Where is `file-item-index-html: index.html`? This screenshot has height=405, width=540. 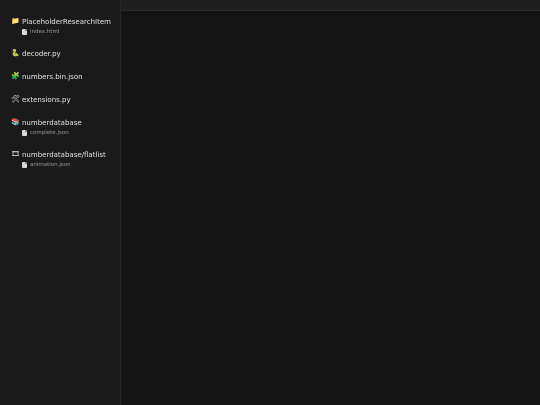
file-item-index-html: index.html is located at coordinates (65, 31).